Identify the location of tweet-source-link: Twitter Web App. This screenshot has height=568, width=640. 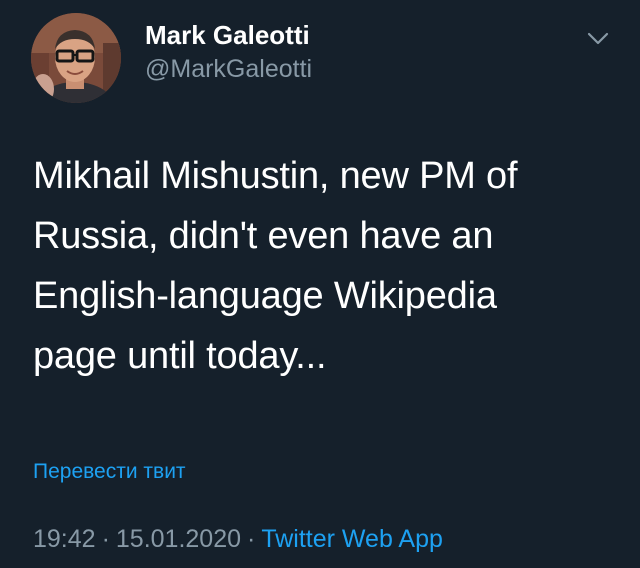
(352, 539).